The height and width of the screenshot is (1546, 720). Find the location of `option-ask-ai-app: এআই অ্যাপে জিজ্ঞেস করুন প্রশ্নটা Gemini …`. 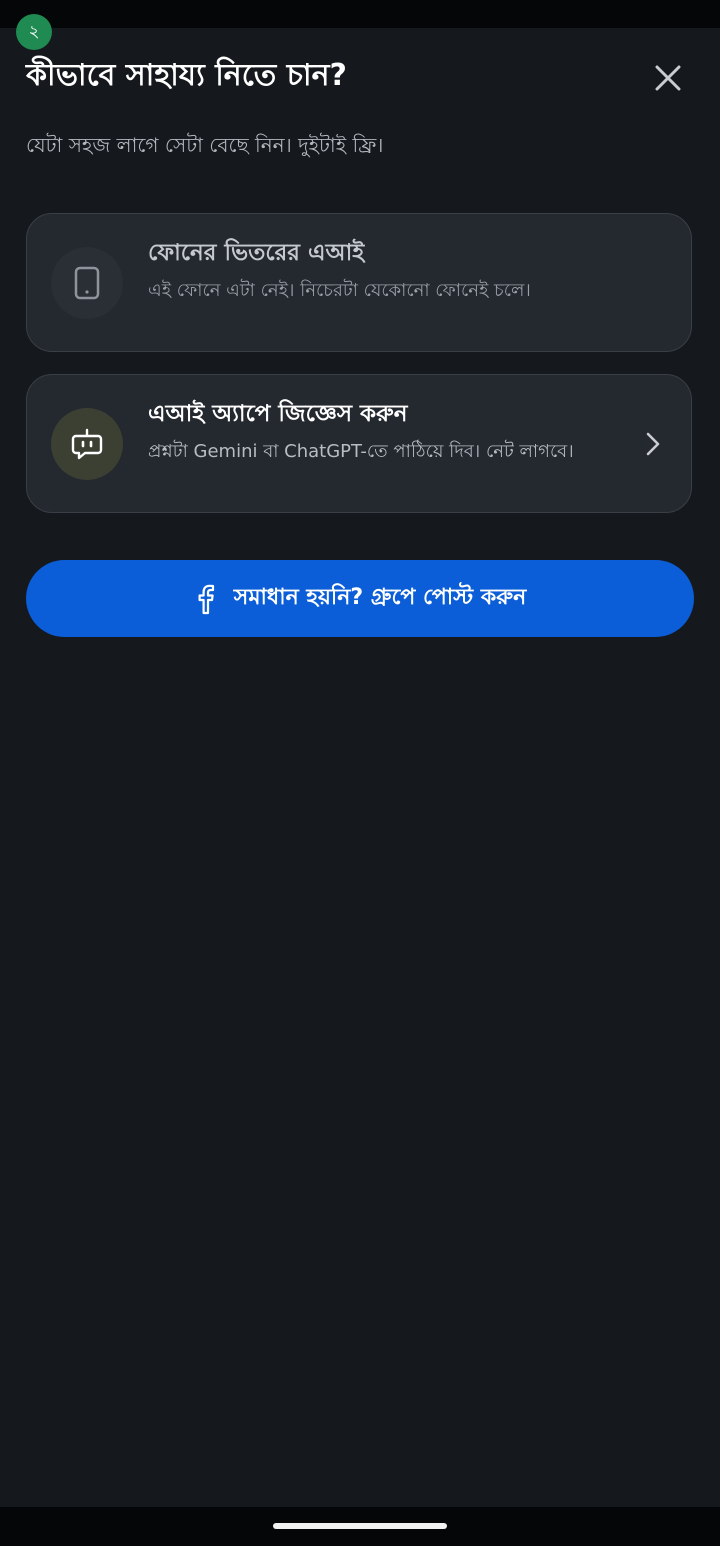

option-ask-ai-app: এআই অ্যাপে জিজ্ঞেস করুন প্রশ্নটা Gemini … is located at coordinates (359, 443).